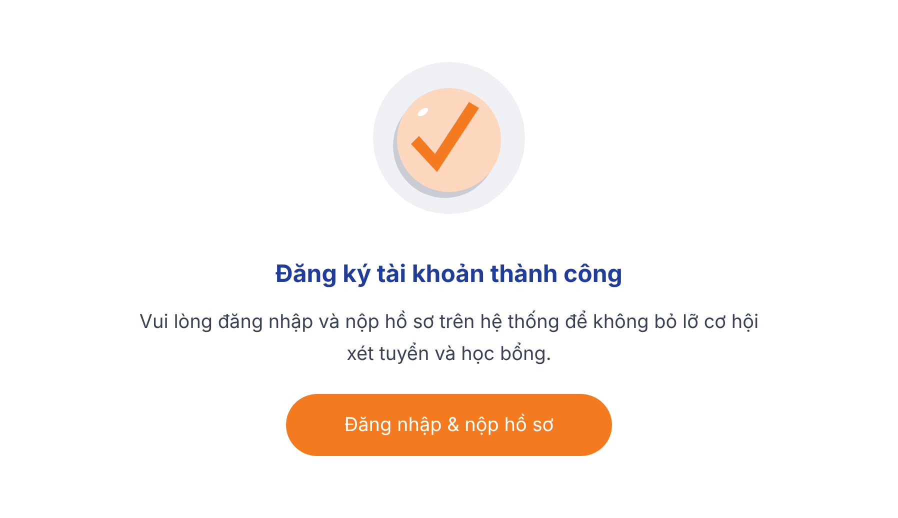 This screenshot has width=898, height=518. I want to click on success-title: Đăng ký tài khoản thành công, so click(449, 274).